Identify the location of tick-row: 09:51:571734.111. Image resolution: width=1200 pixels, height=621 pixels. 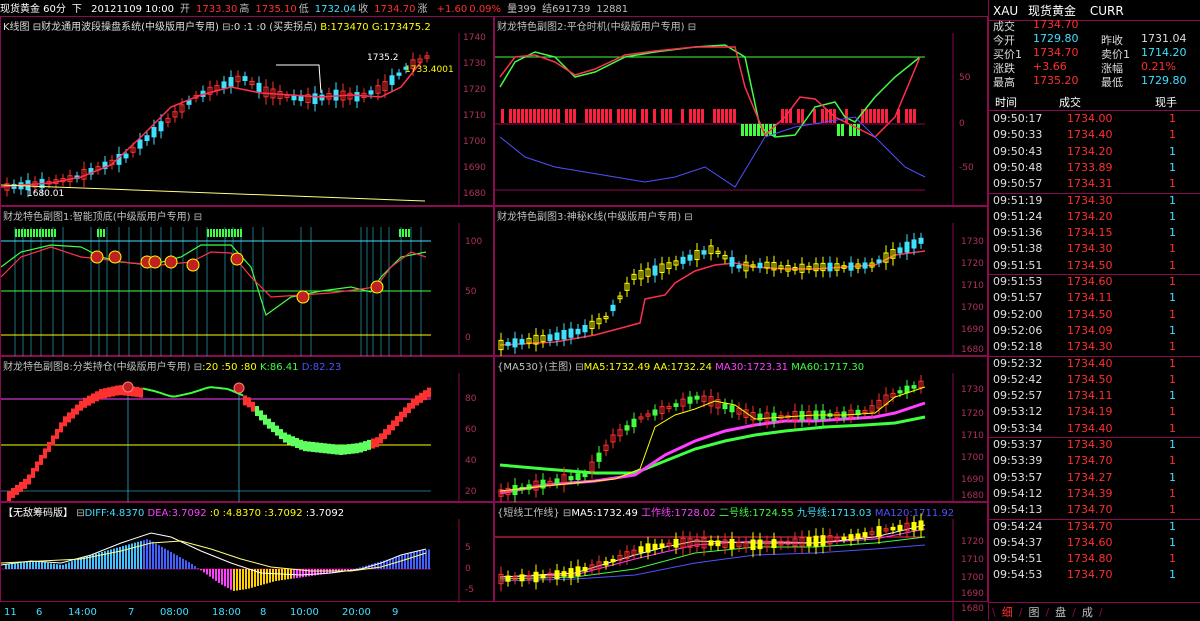
(1094, 300).